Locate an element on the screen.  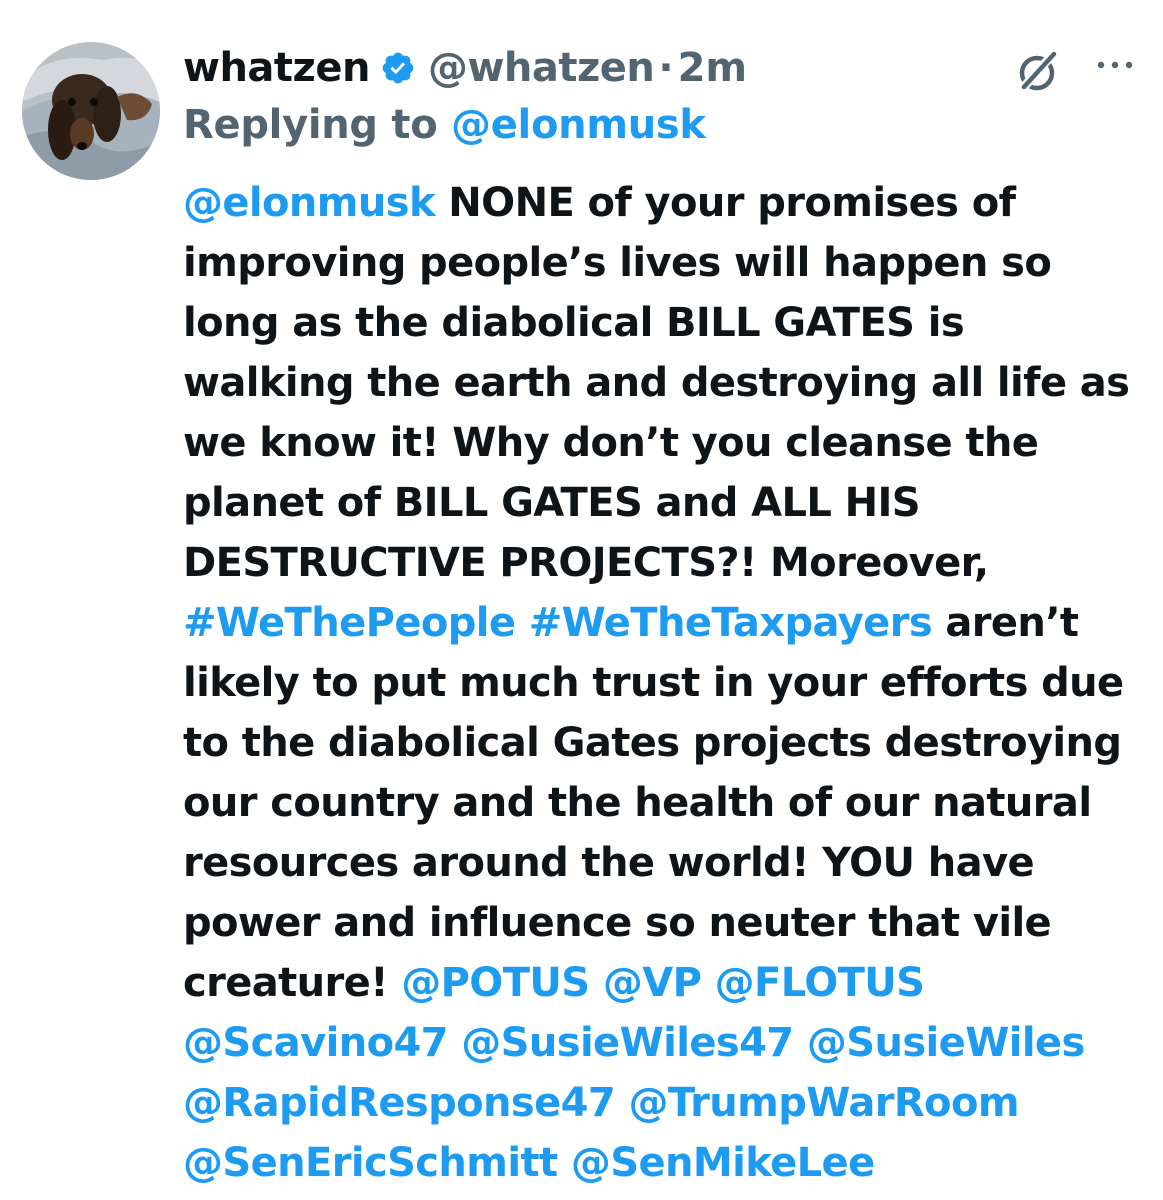
verified-badge-icon is located at coordinates (398, 68).